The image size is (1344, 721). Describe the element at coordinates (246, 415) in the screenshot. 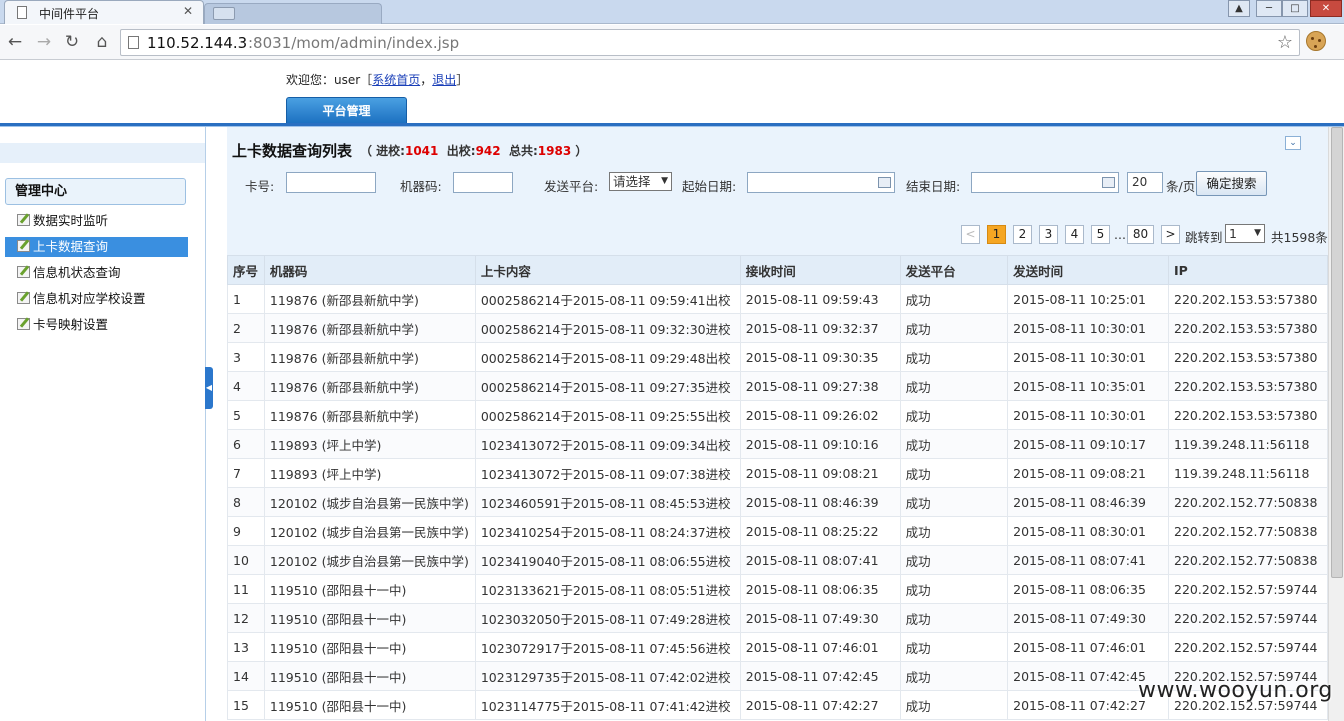

I see `table-cell: 5` at that location.